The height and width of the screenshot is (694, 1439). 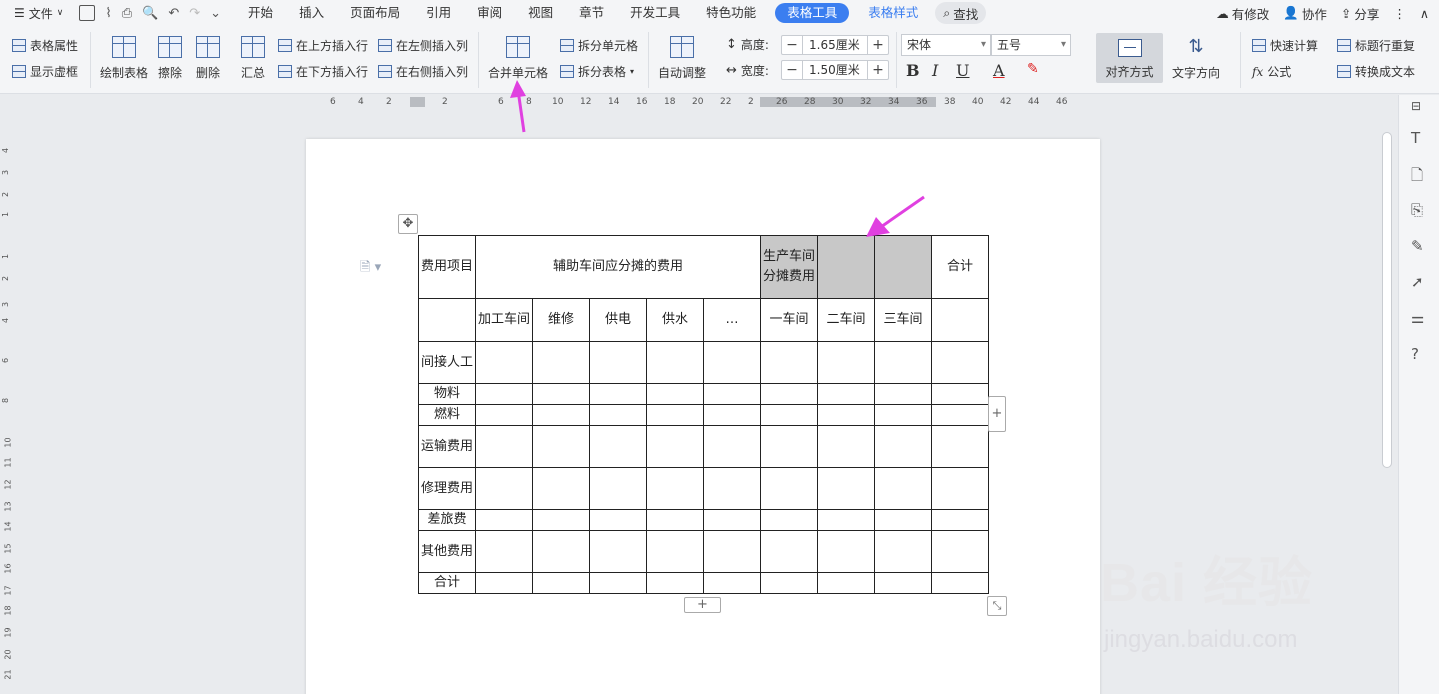 I want to click on print-icon: ⎙, so click(x=127, y=13).